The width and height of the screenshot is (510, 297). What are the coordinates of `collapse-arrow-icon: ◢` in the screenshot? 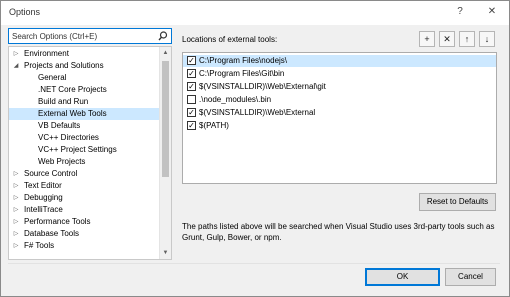 It's located at (16, 66).